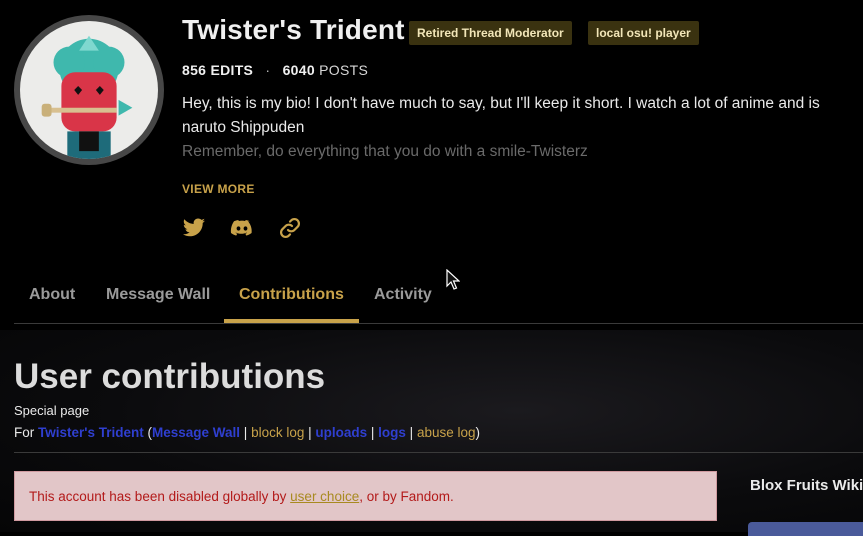 The image size is (863, 536). What do you see at coordinates (194, 70) in the screenshot?
I see `edits-count: 856` at bounding box center [194, 70].